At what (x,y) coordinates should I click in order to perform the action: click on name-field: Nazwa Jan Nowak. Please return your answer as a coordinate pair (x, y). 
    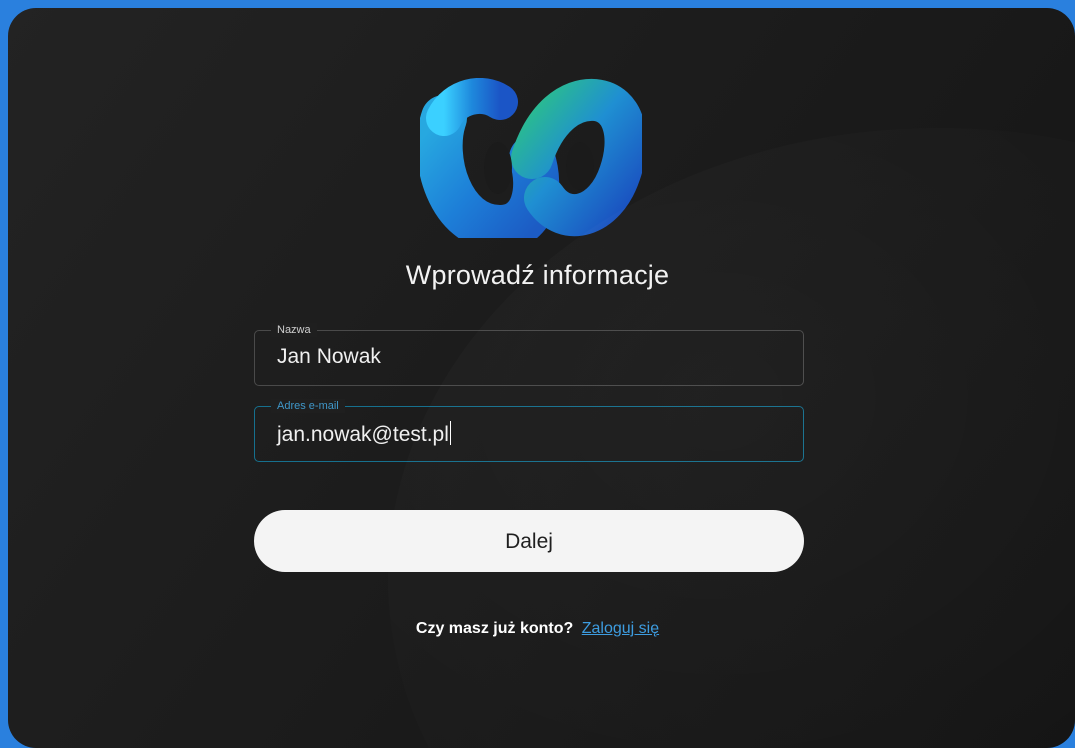
    Looking at the image, I should click on (529, 354).